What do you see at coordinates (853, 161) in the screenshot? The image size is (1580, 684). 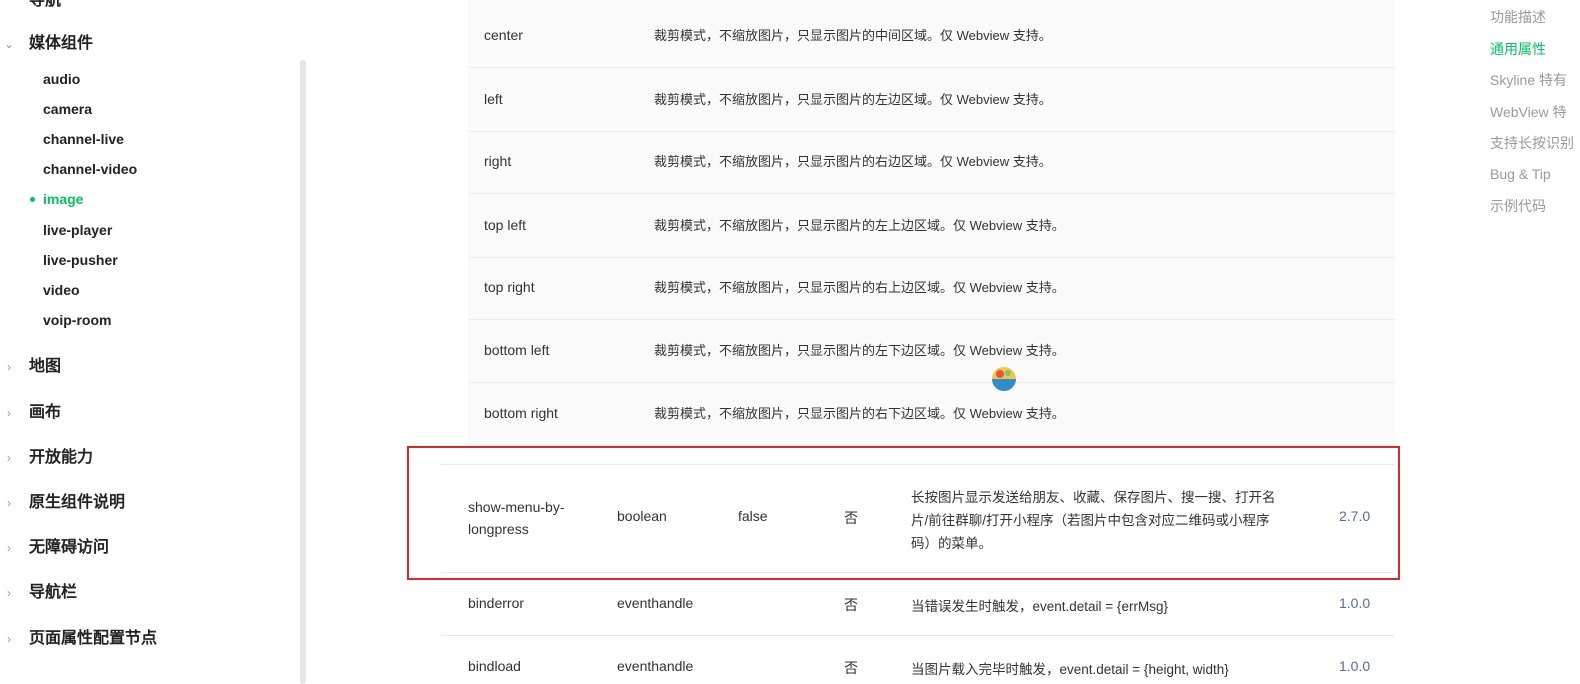 I see `mode-description: 裁剪模式，不缩放图片，只显示图片的右边区域。仅 Webview 支持。` at bounding box center [853, 161].